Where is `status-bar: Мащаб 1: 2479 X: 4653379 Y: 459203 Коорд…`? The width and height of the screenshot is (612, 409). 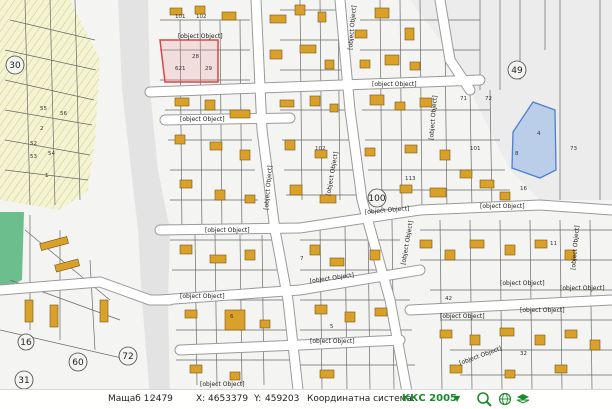
status-bar: Мащаб 1: 2479 X: 4653379 Y: 459203 Коорд… is located at coordinates (306, 399).